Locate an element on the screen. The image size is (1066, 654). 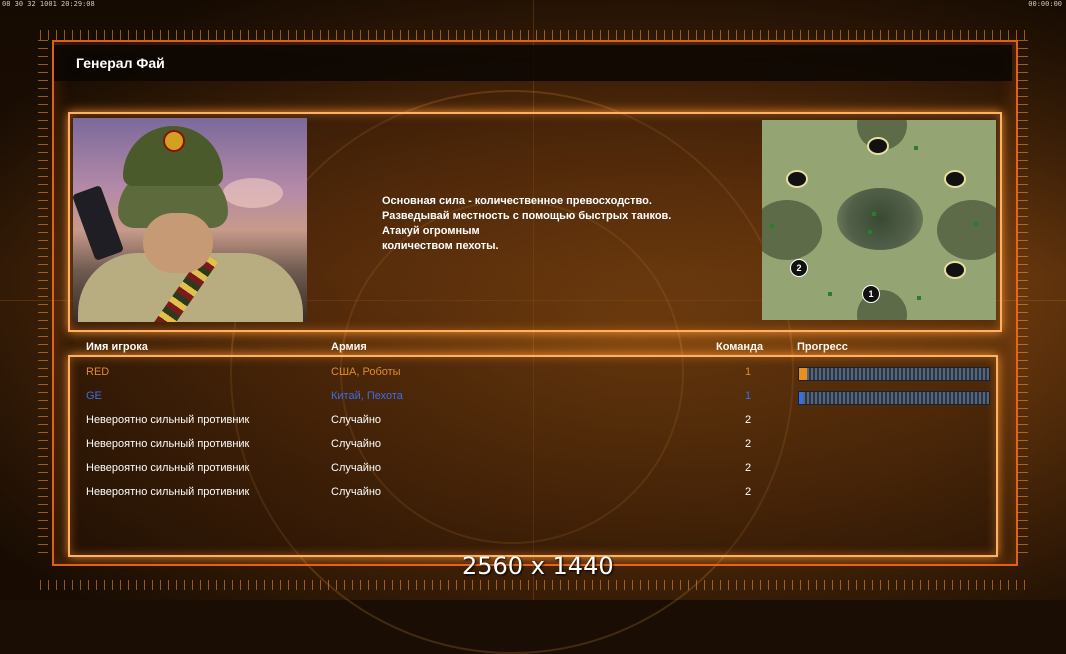
briefing-line: Атакуй огромным is located at coordinates (431, 231).